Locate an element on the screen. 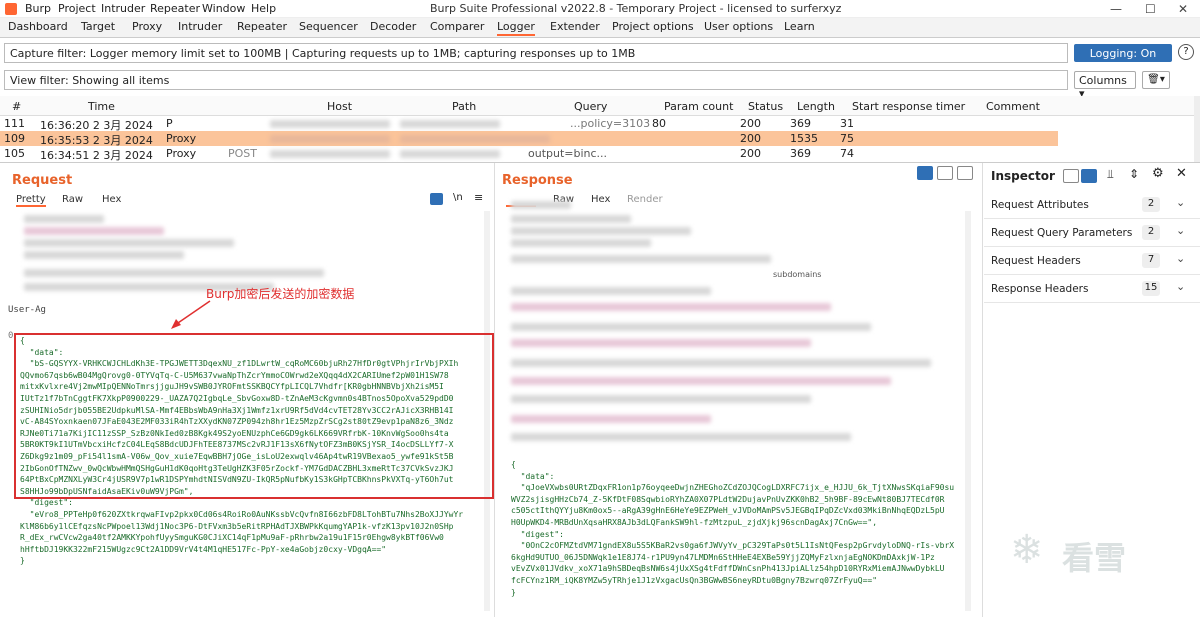 The width and height of the screenshot is (1200, 617). row-timer: 31 is located at coordinates (847, 123).